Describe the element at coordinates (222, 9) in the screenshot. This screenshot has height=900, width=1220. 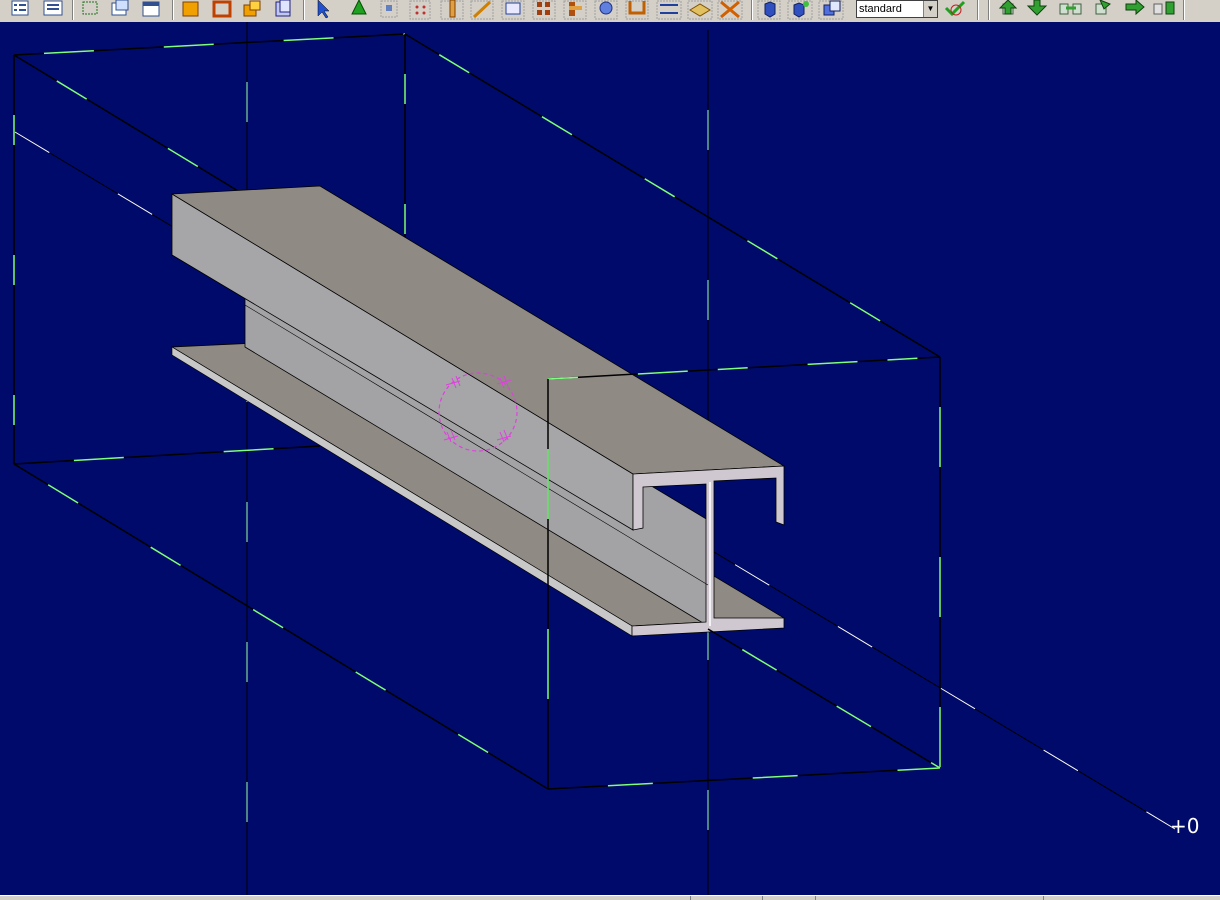
I see `frame-icon` at that location.